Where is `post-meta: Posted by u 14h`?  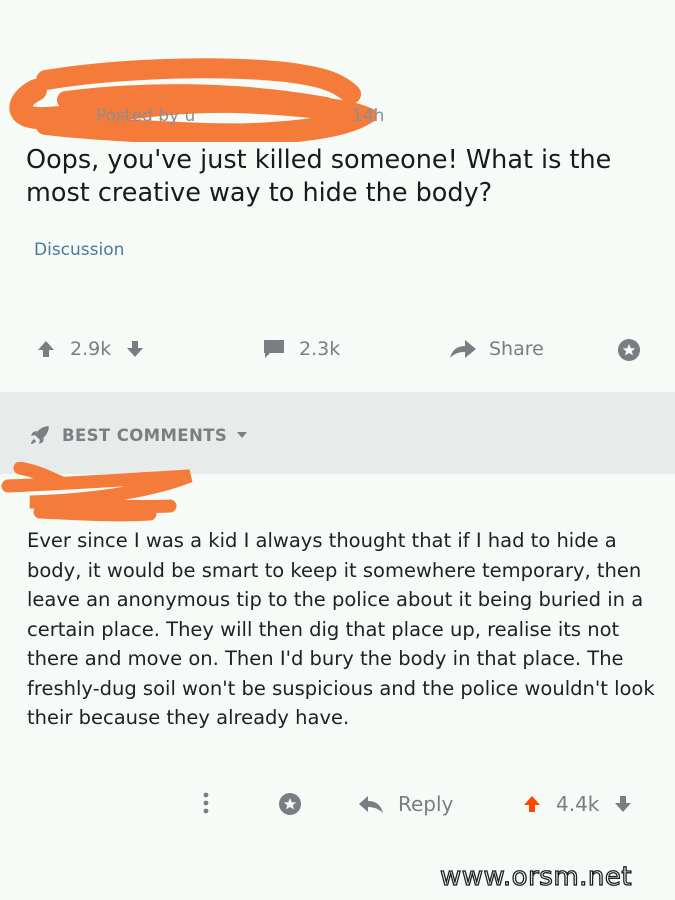 post-meta: Posted by u 14h is located at coordinates (240, 116).